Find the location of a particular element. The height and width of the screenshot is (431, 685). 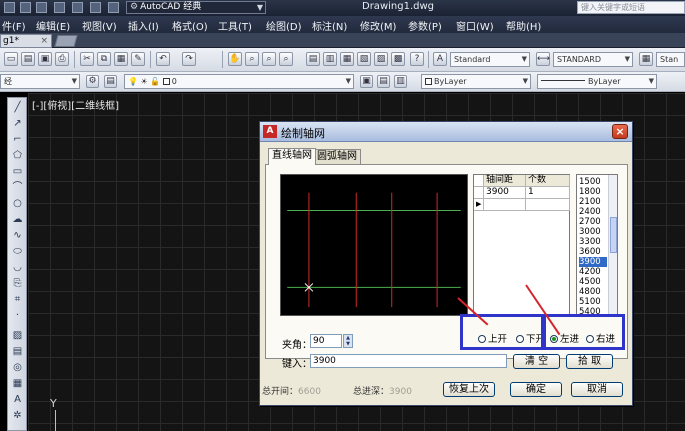

undo-icon is located at coordinates (77, 7).